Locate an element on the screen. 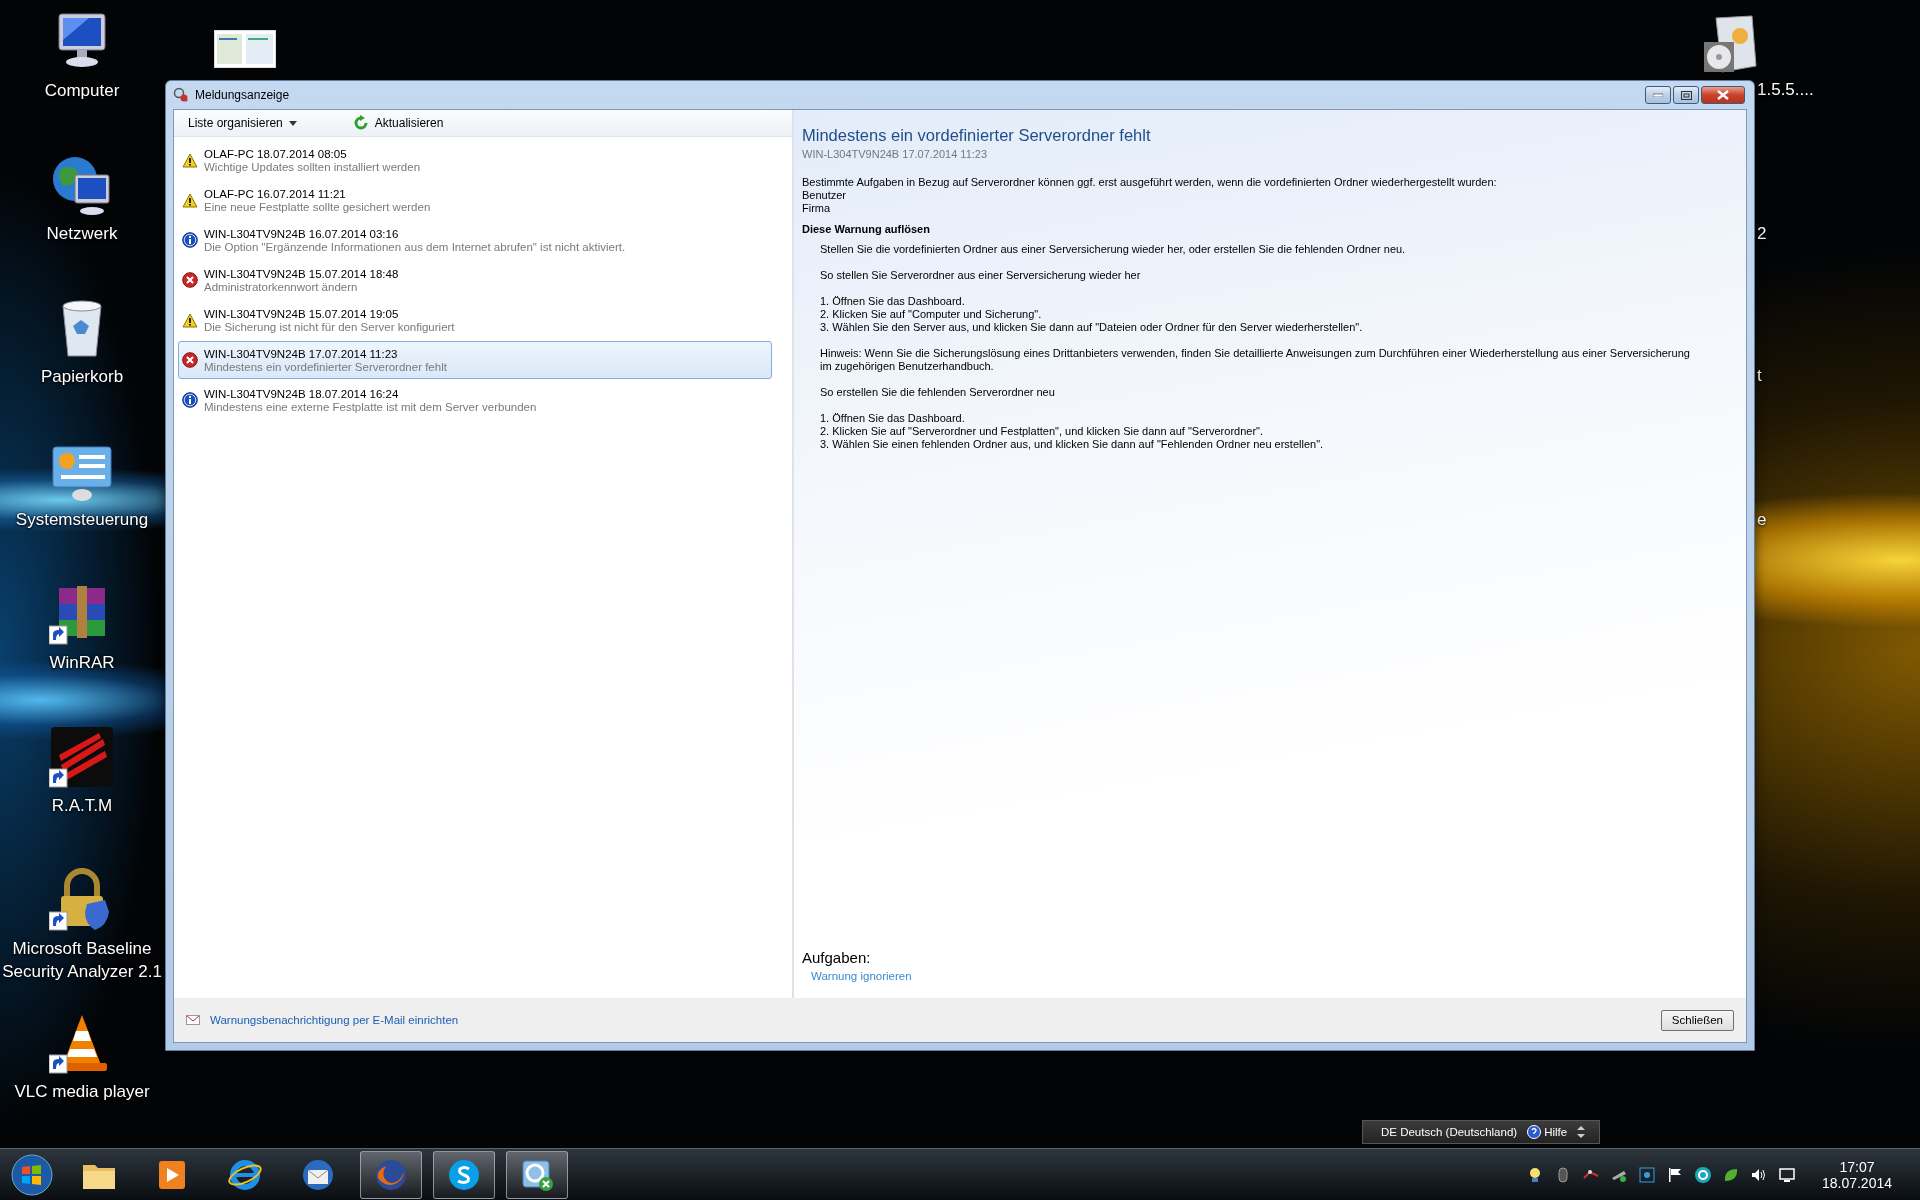  alert-message: Administratorkennwort ändern is located at coordinates (281, 286).